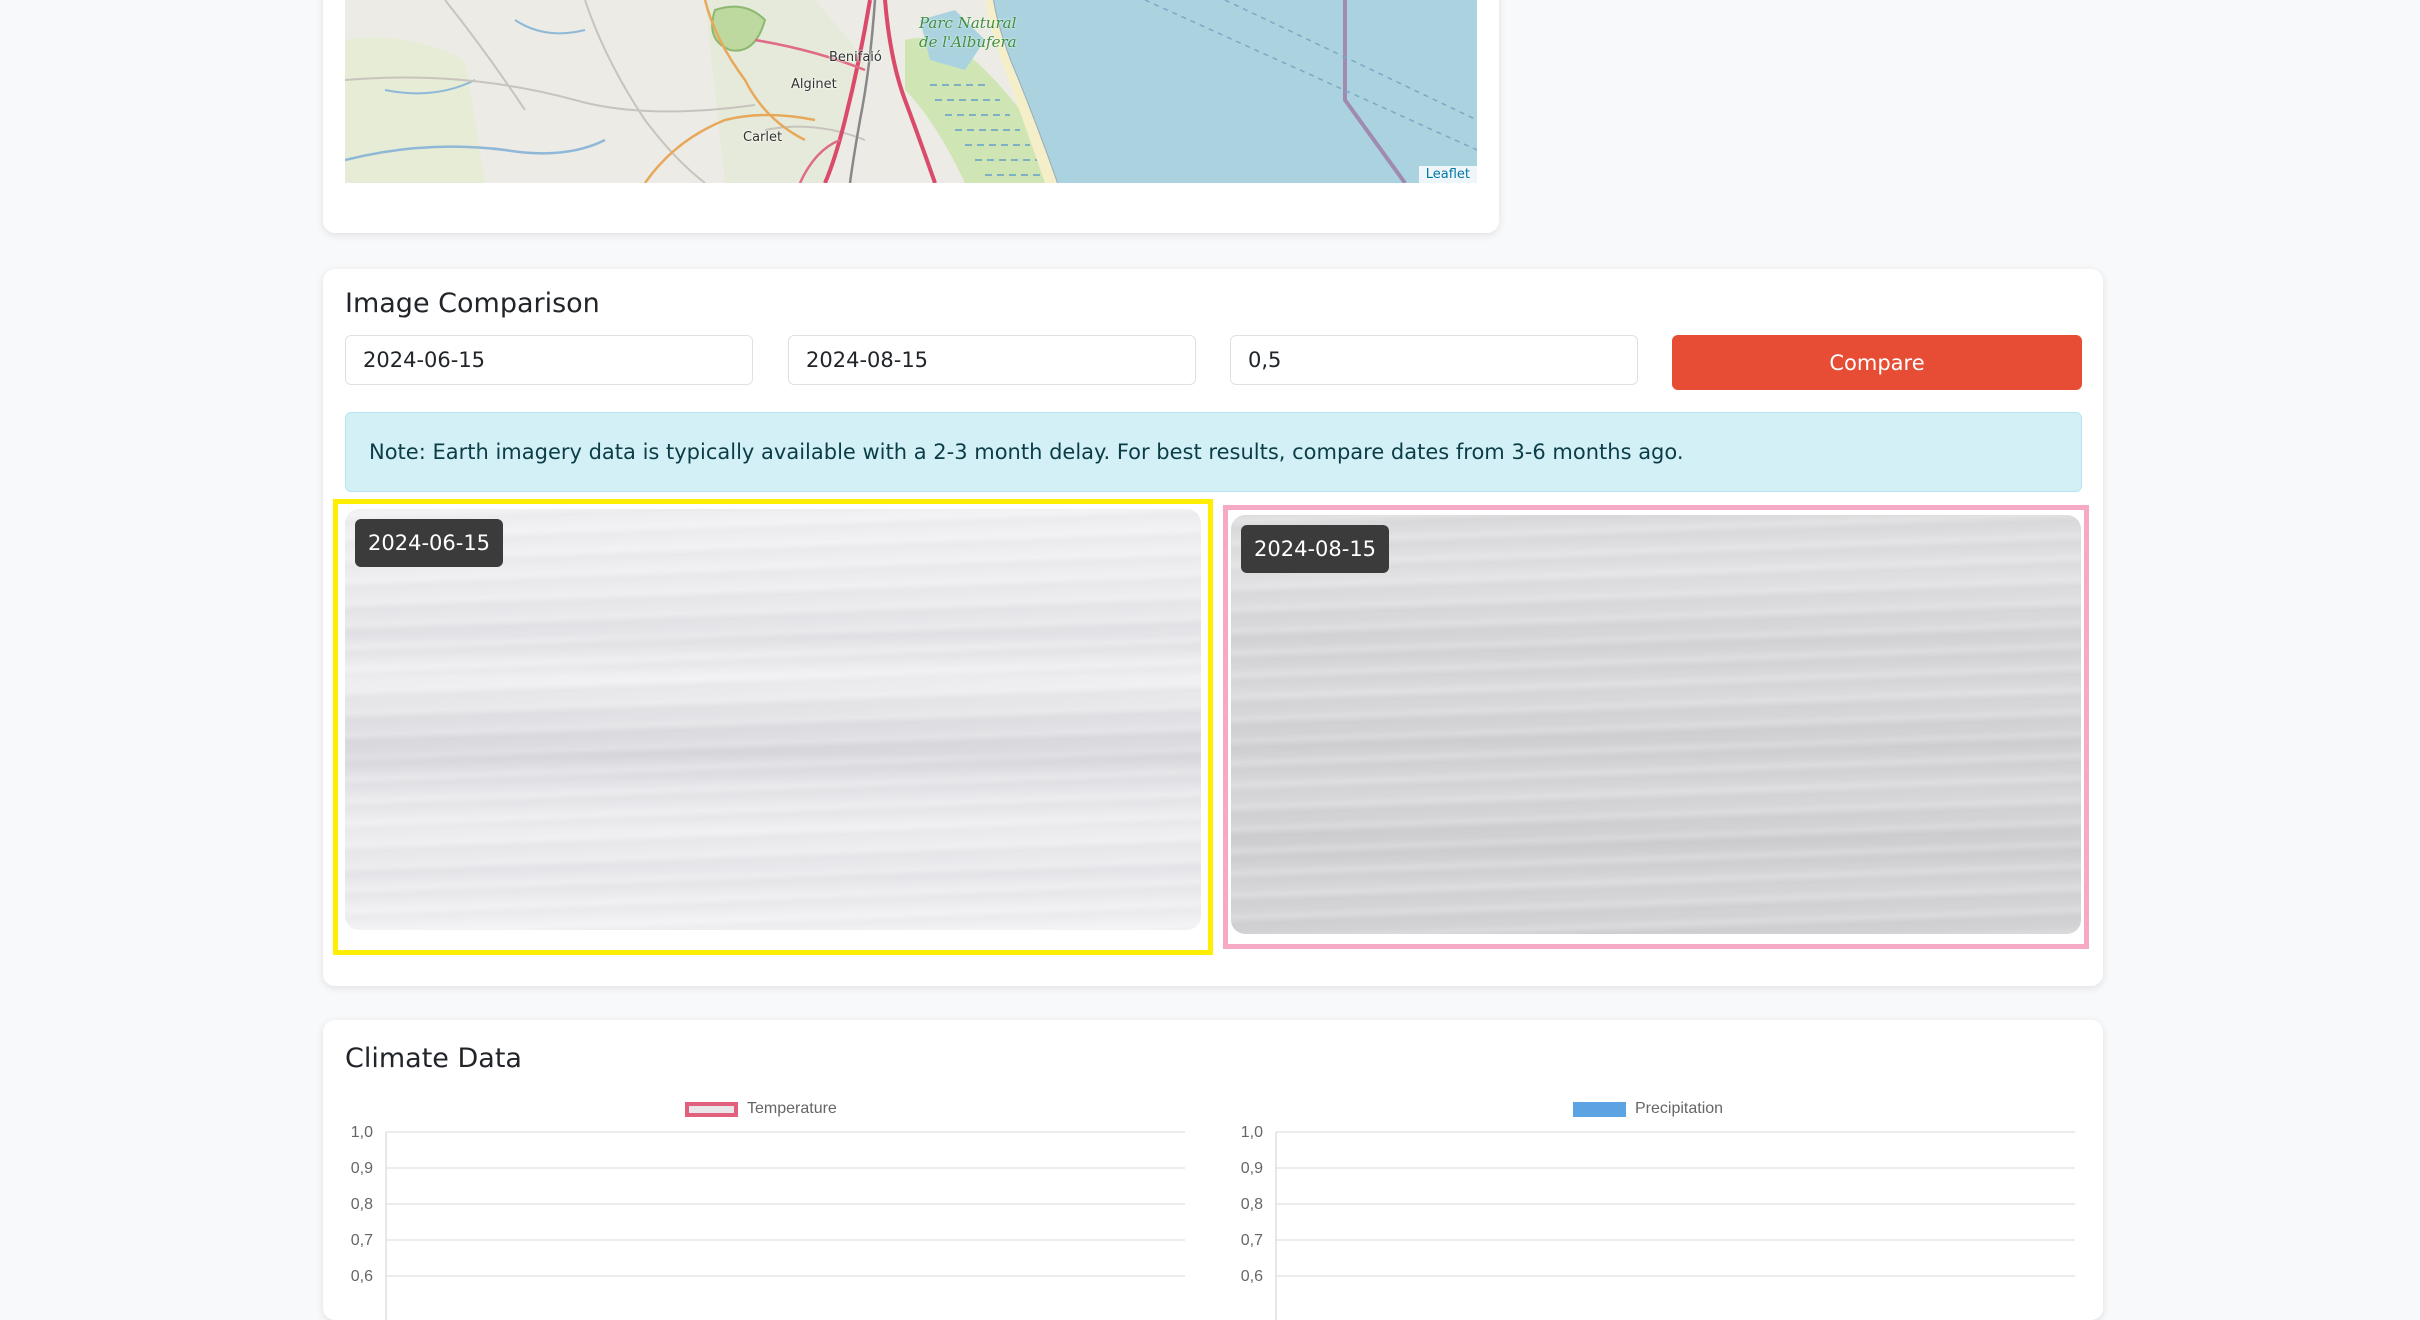 Image resolution: width=2420 pixels, height=1320 pixels. What do you see at coordinates (1434, 360) in the screenshot?
I see `cloud-threshold-input` at bounding box center [1434, 360].